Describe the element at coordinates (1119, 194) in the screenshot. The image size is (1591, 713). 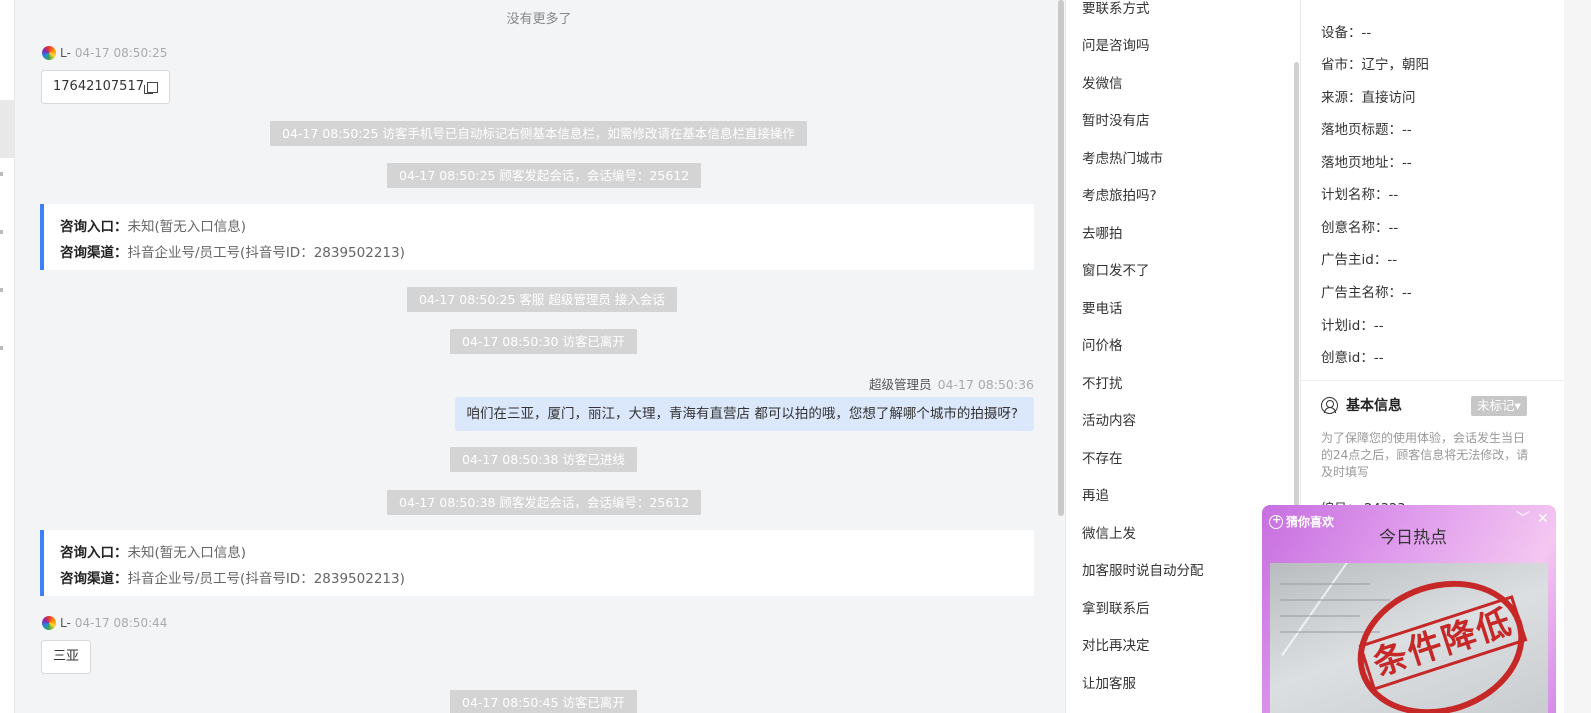
I see `quick-reply-item: 考虑旅拍吗?` at that location.